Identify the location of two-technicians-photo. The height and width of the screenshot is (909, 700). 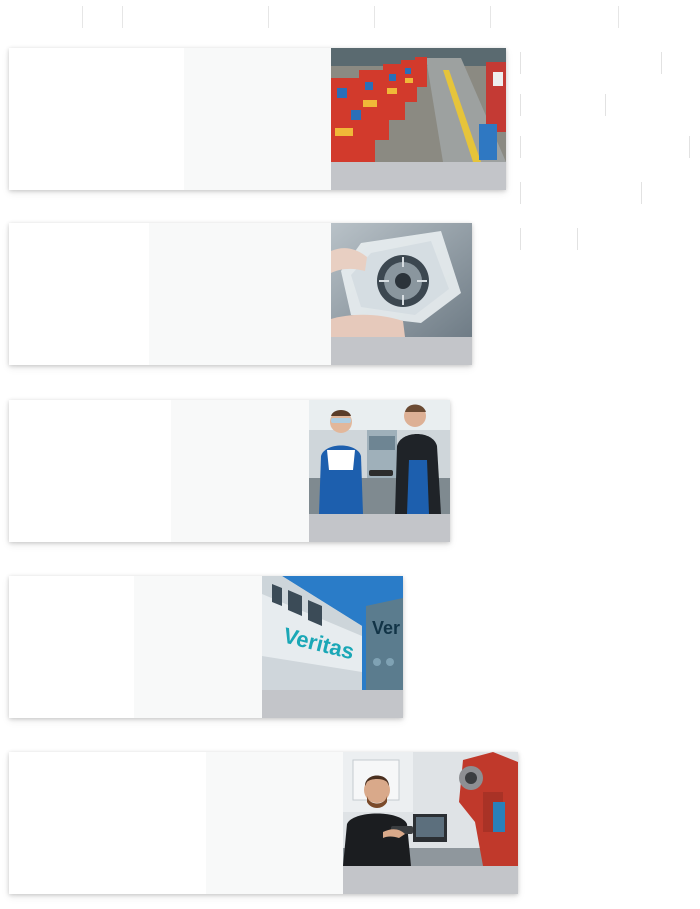
(379, 457).